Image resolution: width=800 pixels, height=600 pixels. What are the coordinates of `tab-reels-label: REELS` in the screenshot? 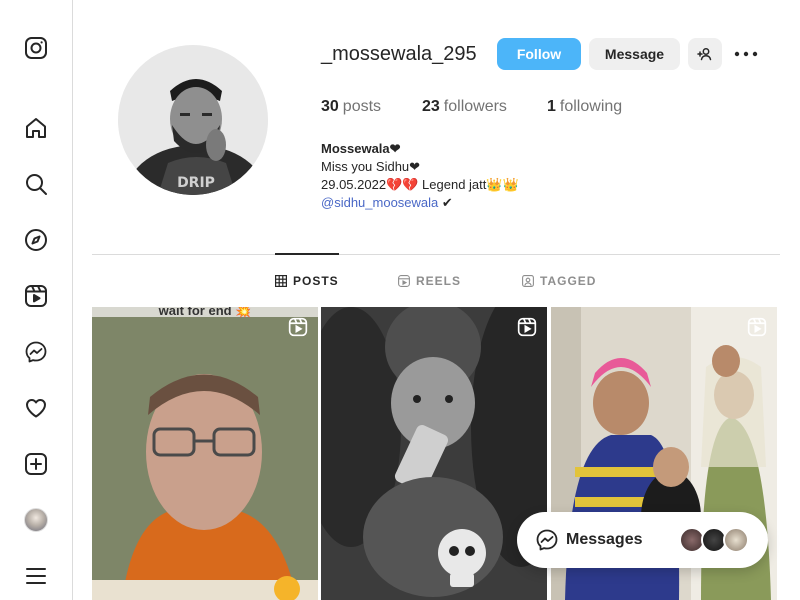 It's located at (439, 281).